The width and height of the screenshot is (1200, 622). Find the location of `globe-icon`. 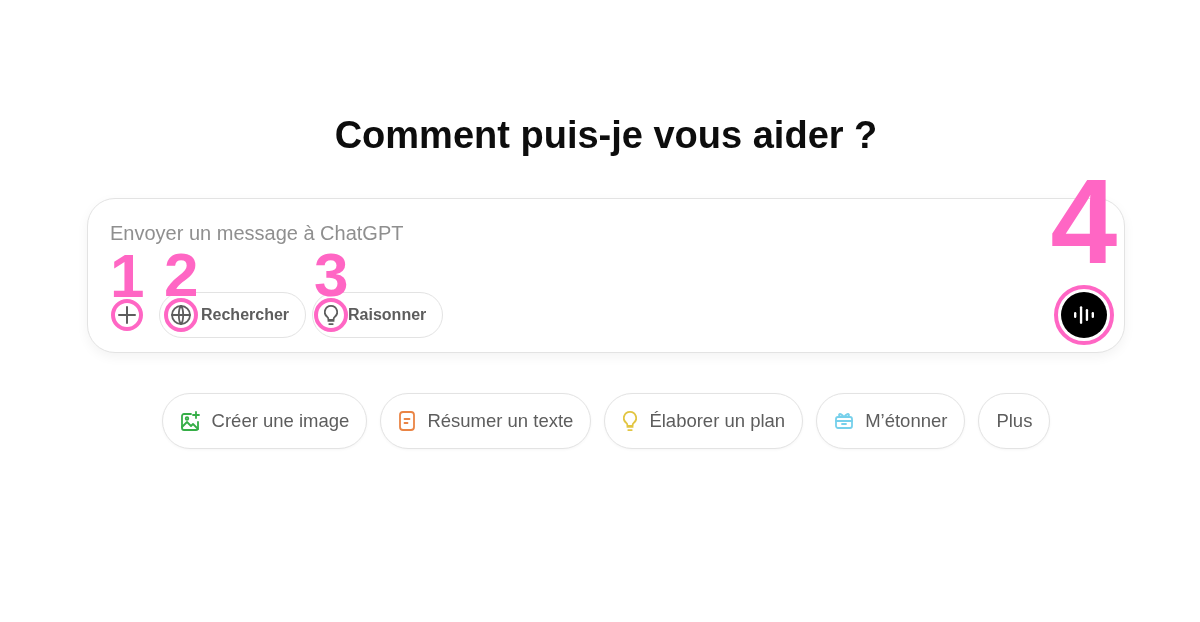

globe-icon is located at coordinates (181, 314).